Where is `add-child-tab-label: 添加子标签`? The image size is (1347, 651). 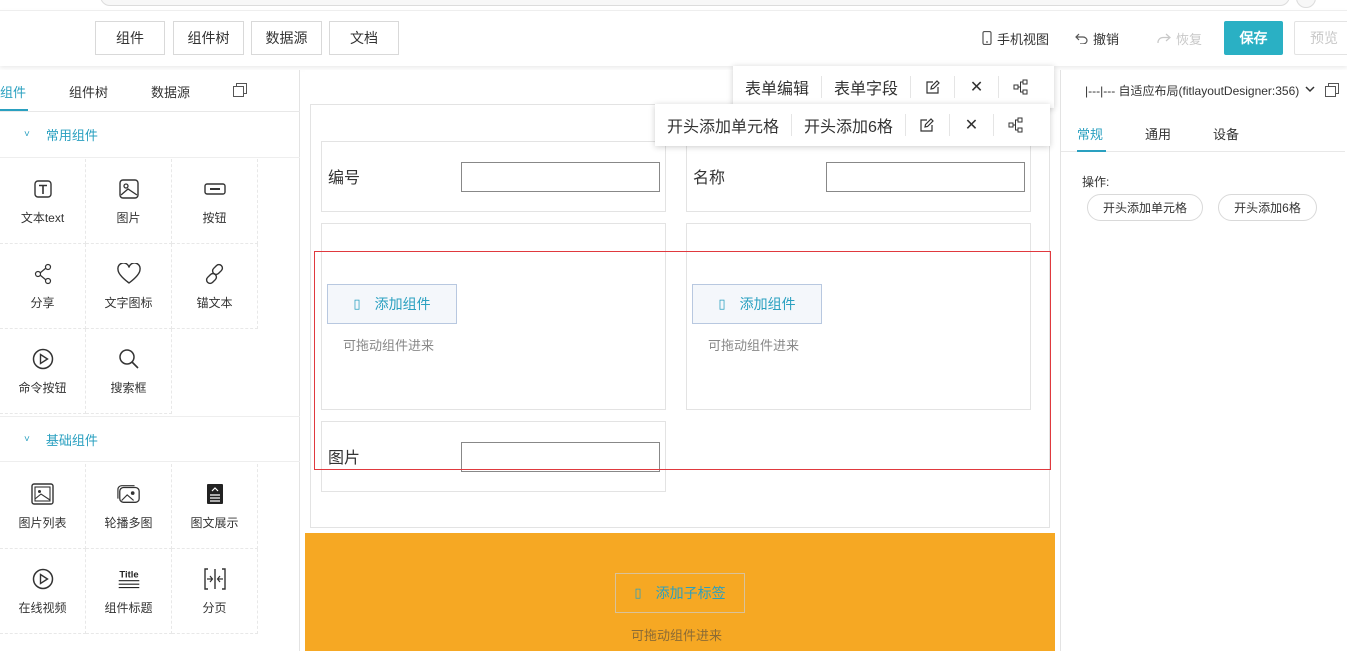 add-child-tab-label: 添加子标签 is located at coordinates (690, 593).